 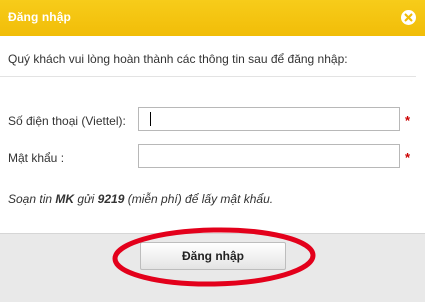 I want to click on password-required-mark: *, so click(x=408, y=157).